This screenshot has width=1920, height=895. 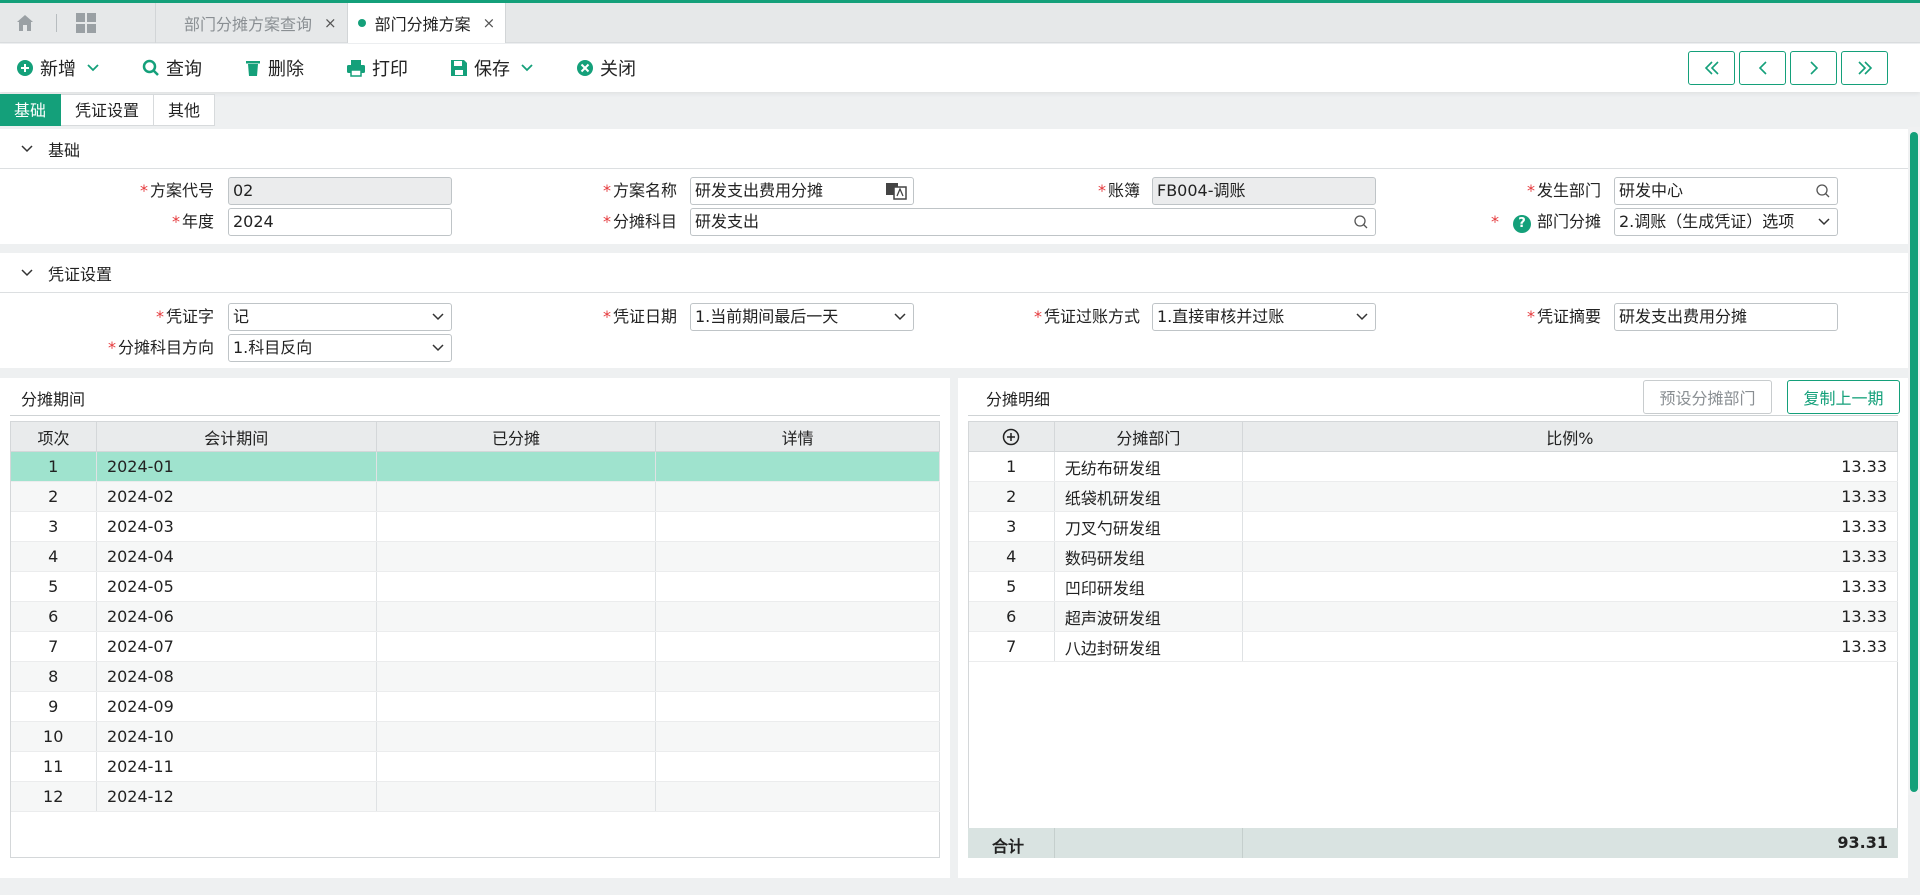 I want to click on table-row: 4 2024-04, so click(x=475, y=556).